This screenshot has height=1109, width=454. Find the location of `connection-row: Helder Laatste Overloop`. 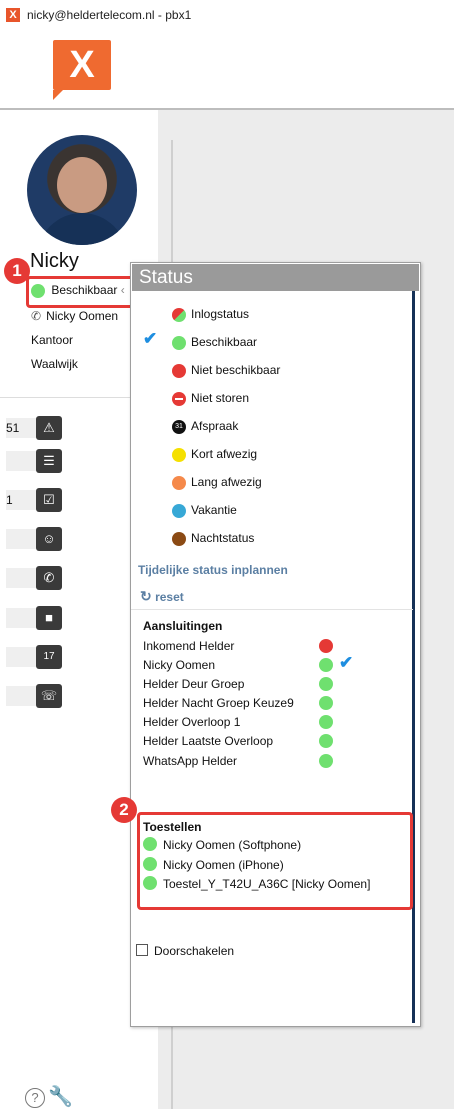

connection-row: Helder Laatste Overloop is located at coordinates (277, 741).